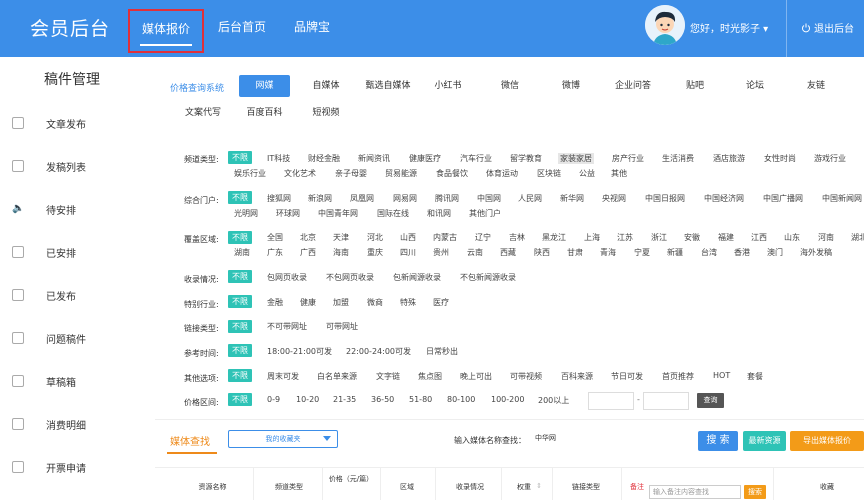  I want to click on price-option: 100-200, so click(507, 399).